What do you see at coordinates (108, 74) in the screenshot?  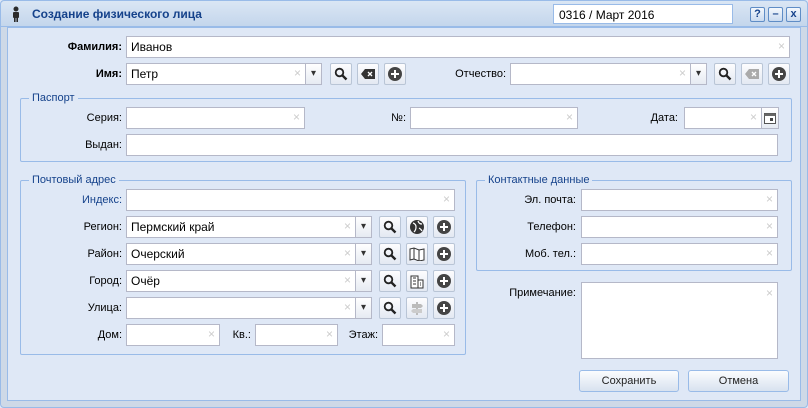 I see `name-label: Имя:` at bounding box center [108, 74].